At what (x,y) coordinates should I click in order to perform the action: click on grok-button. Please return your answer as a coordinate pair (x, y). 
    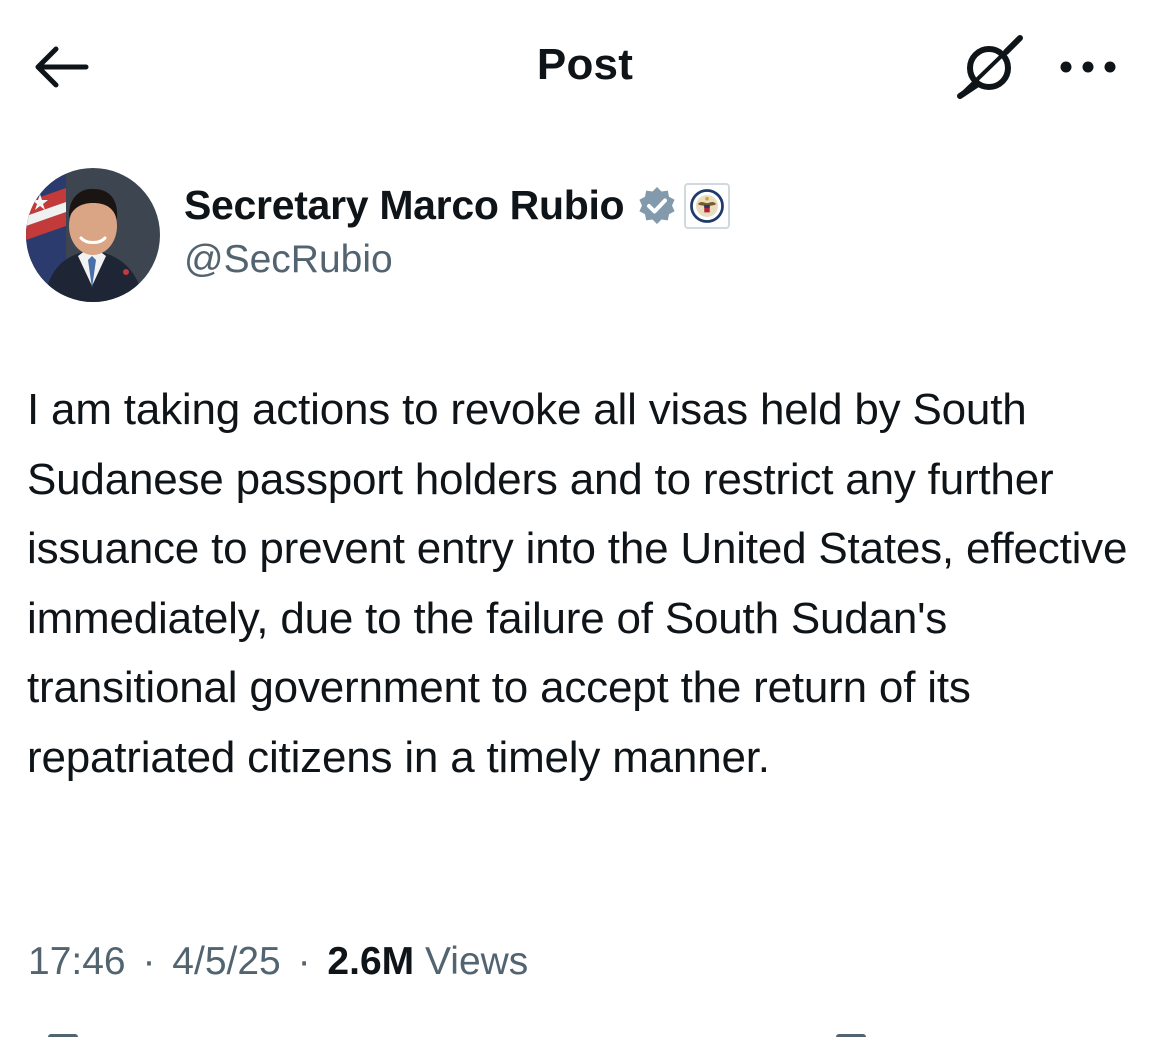
    Looking at the image, I should click on (991, 67).